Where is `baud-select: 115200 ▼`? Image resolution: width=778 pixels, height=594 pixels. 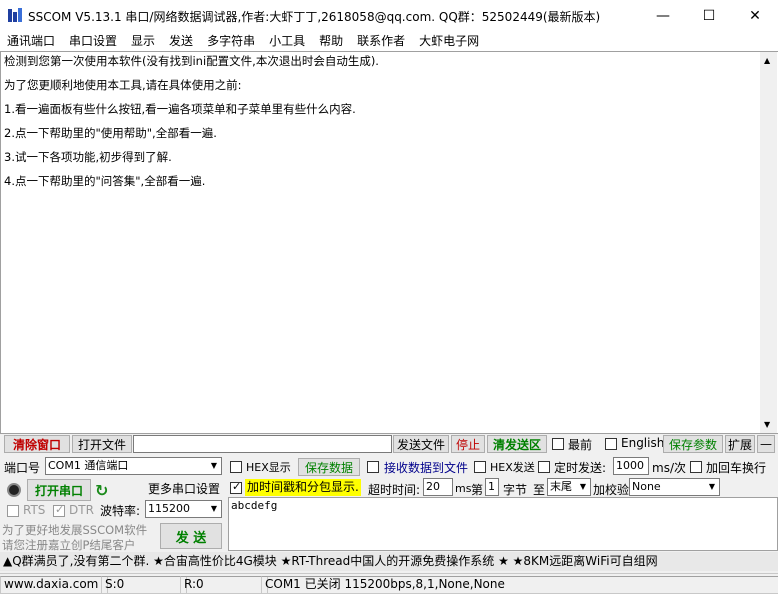
baud-select: 115200 ▼ is located at coordinates (183, 509).